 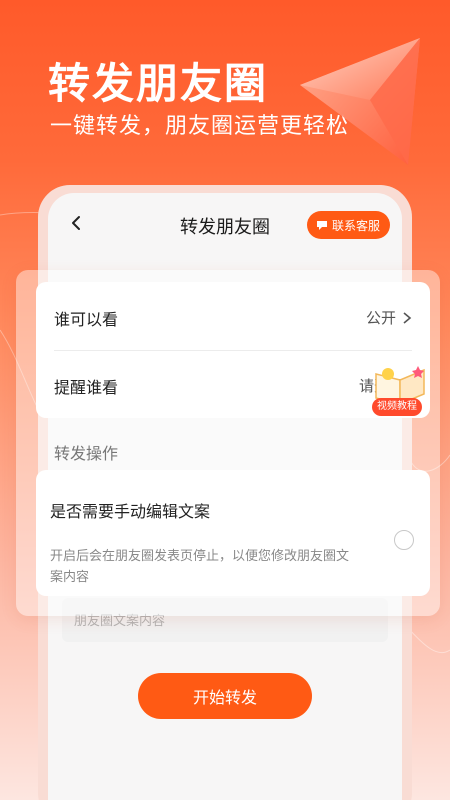 I want to click on visibility-row: 谁可以看 公开, so click(x=233, y=316).